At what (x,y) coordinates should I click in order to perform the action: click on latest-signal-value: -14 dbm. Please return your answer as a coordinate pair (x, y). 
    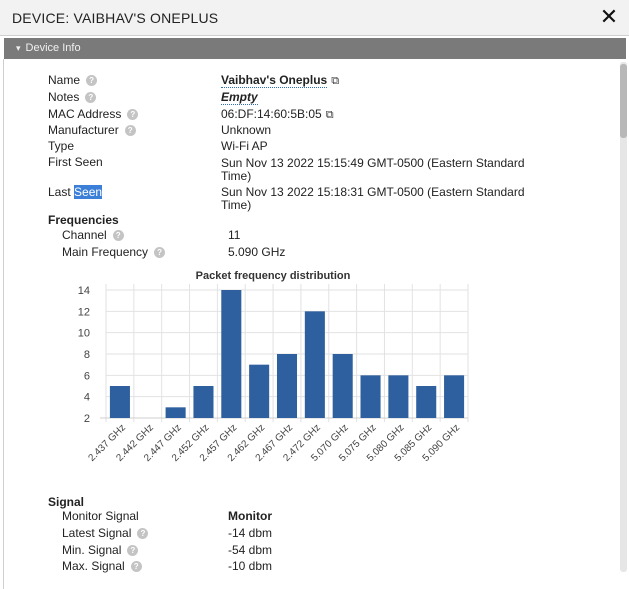
    Looking at the image, I should click on (250, 533).